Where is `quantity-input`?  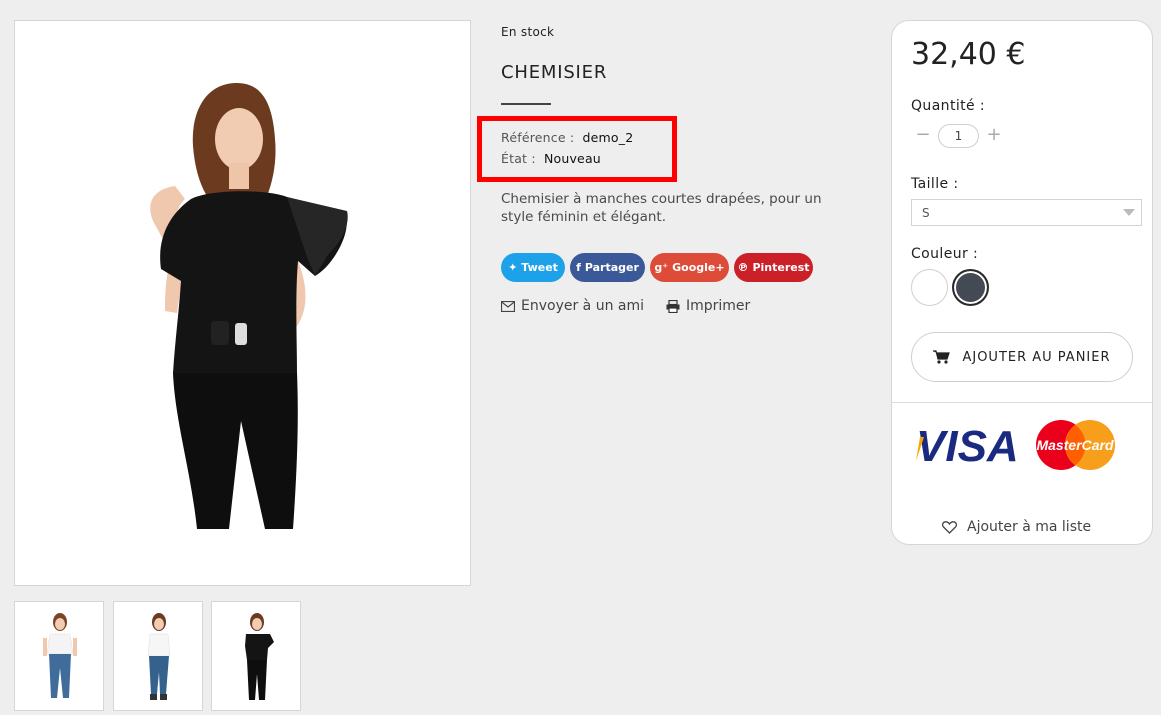
quantity-input is located at coordinates (958, 136).